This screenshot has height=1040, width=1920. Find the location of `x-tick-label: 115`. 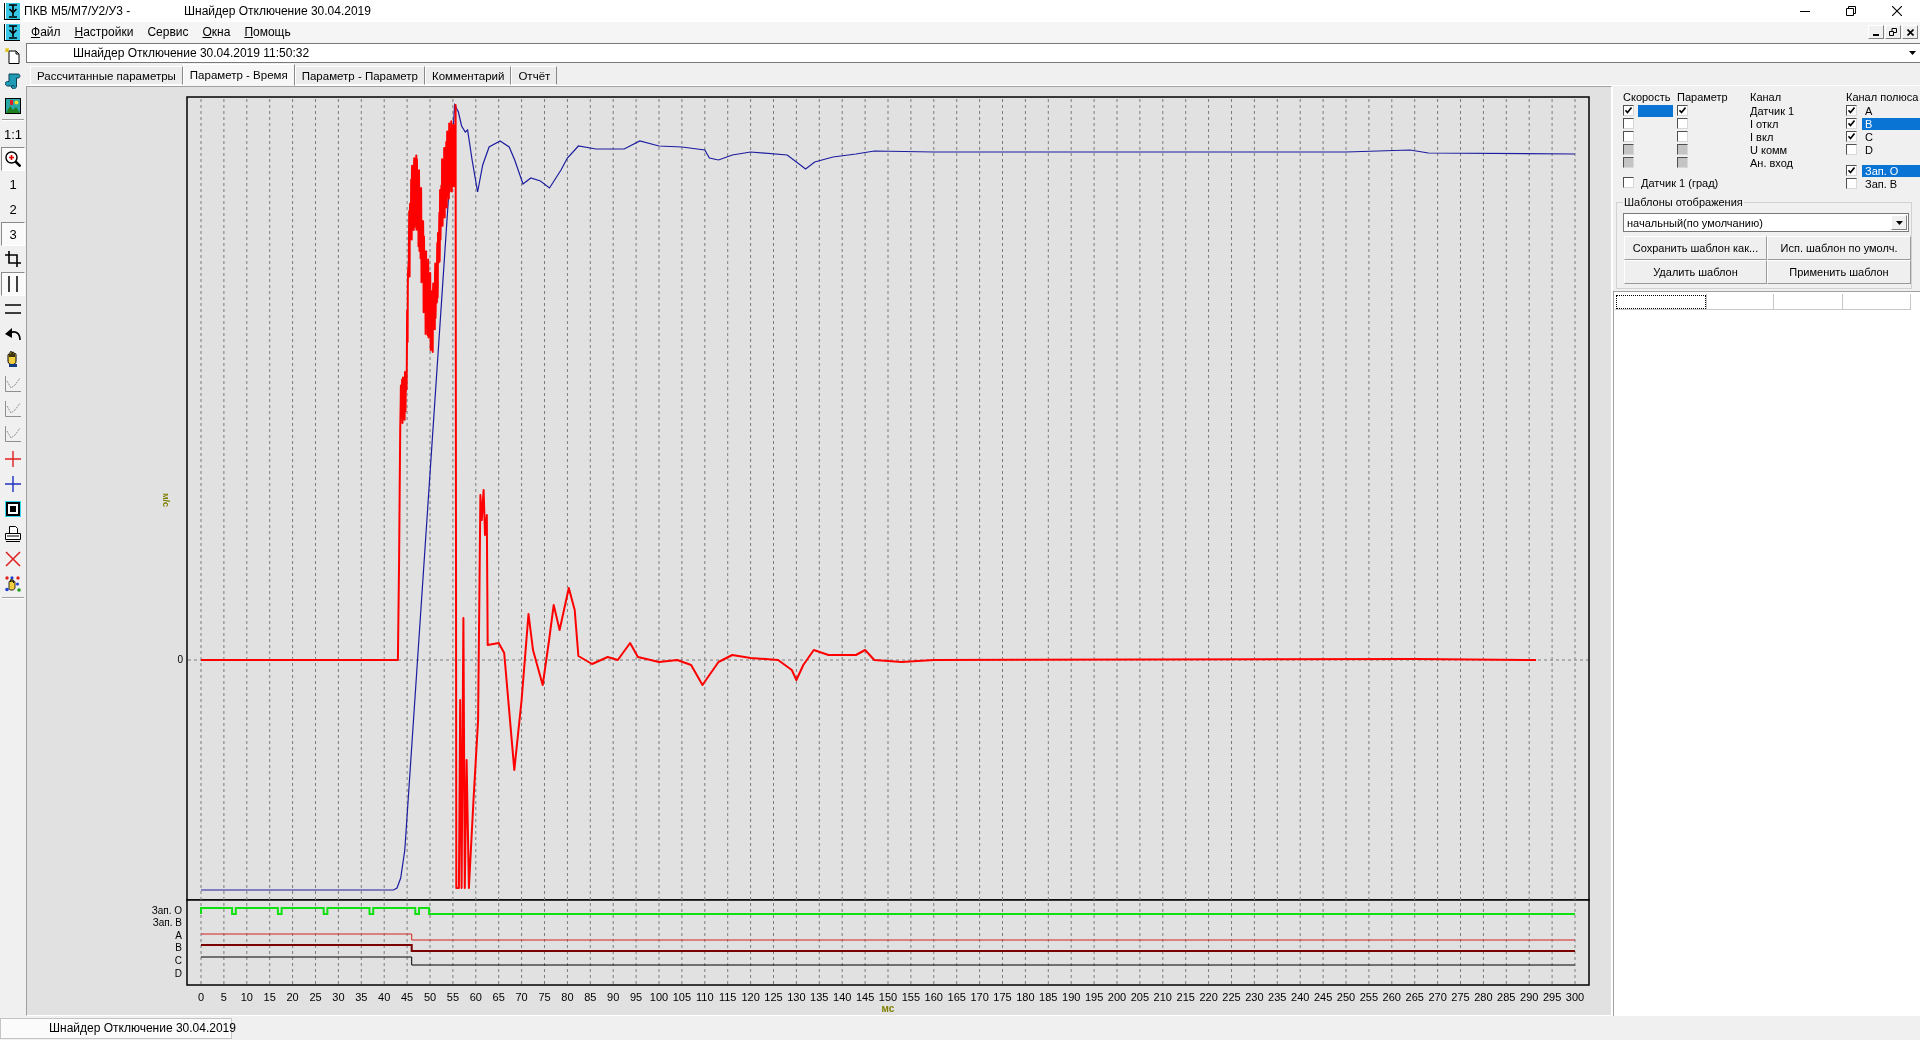

x-tick-label: 115 is located at coordinates (727, 996).